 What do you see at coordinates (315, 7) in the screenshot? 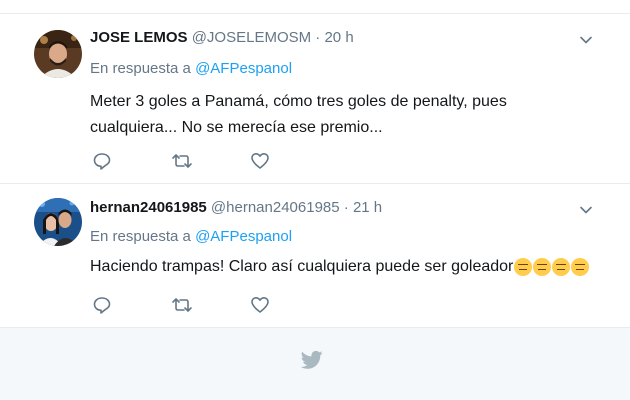
I see `previous-tweet-edge` at bounding box center [315, 7].